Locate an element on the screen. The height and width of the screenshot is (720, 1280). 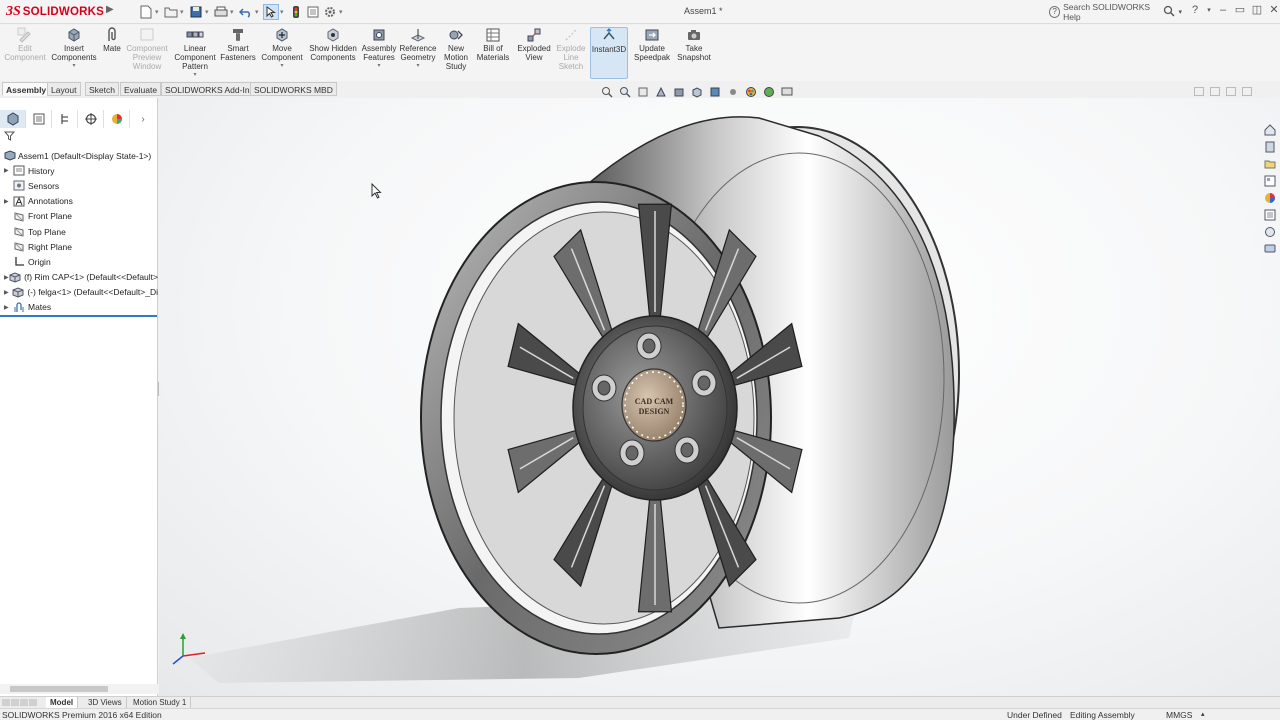
configuration-manager-icon is located at coordinates (65, 119).